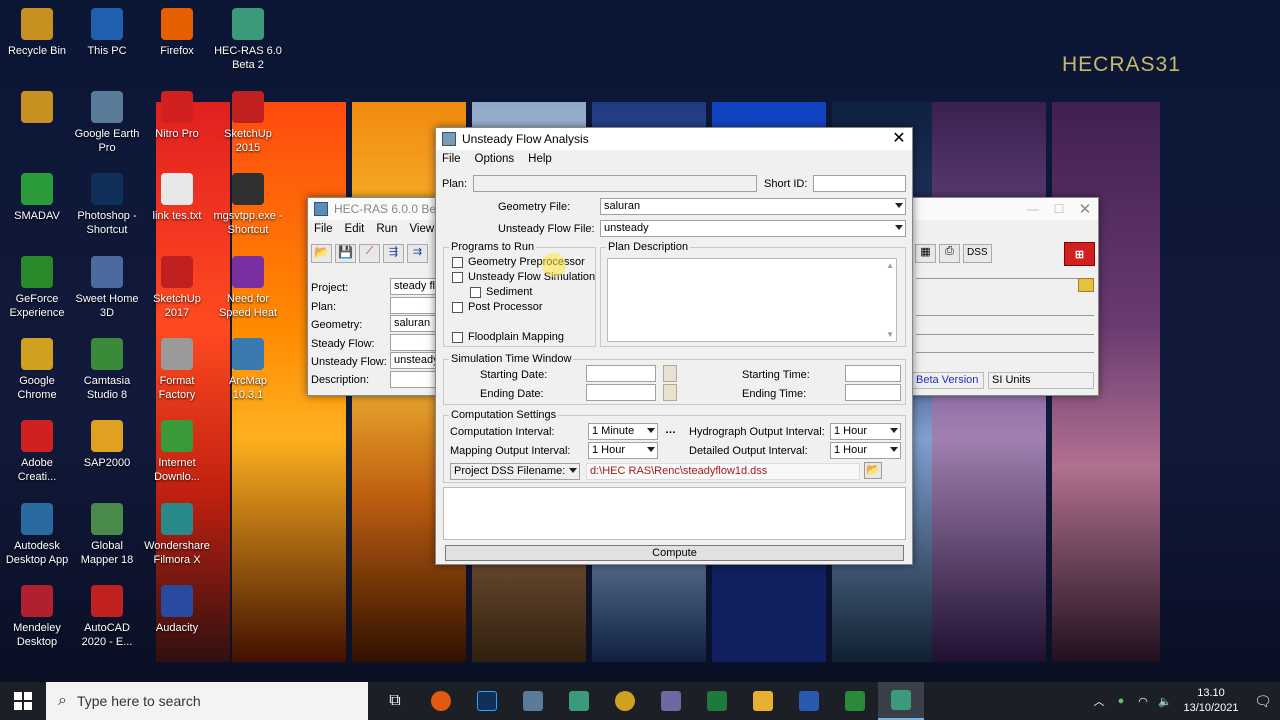 Image resolution: width=1280 pixels, height=720 pixels. I want to click on desktop-icon: Format Factory, so click(177, 370).